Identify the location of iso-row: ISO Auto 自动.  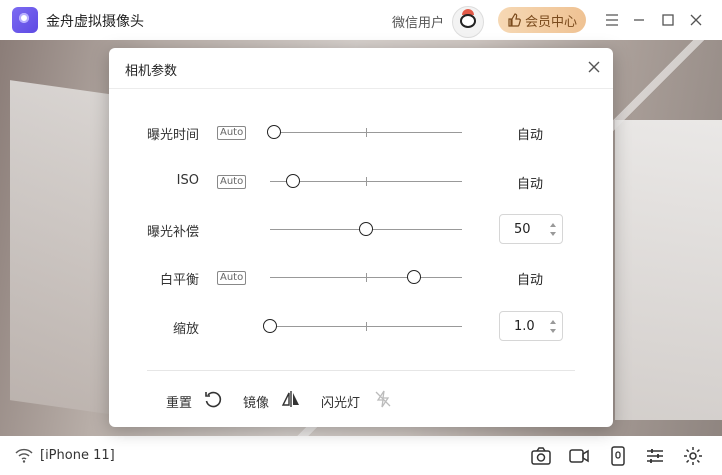
(361, 182).